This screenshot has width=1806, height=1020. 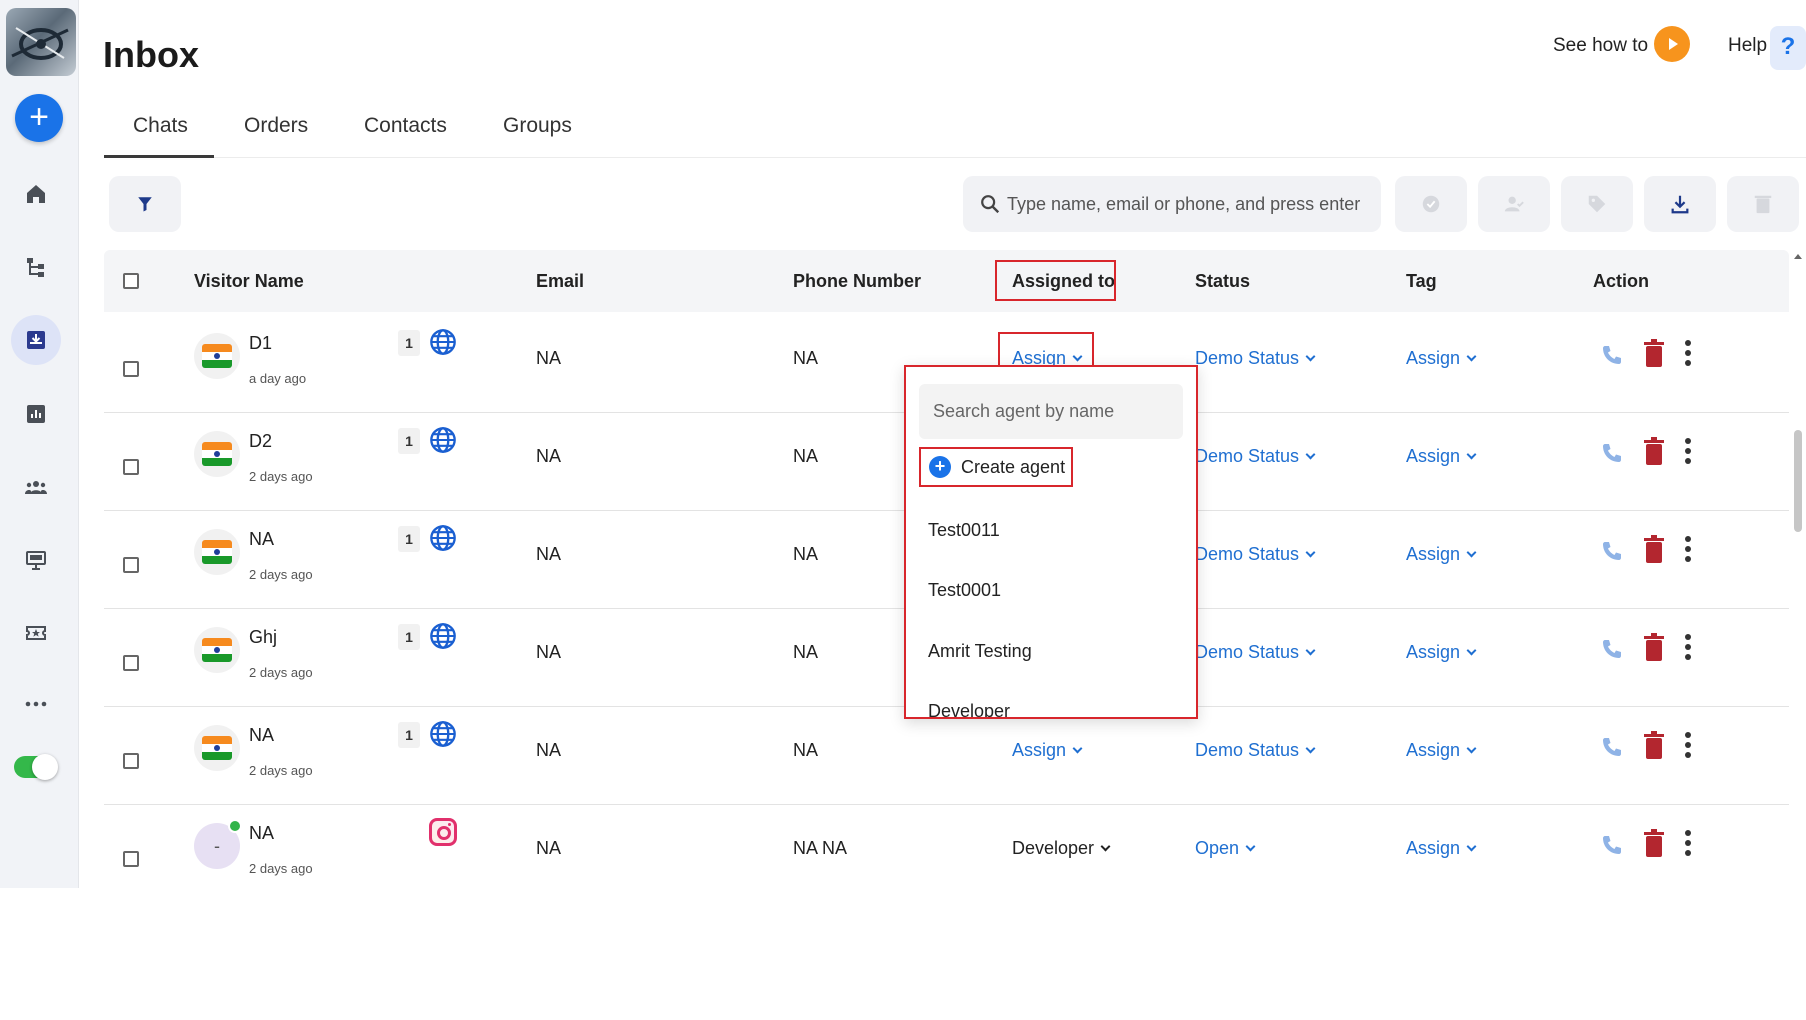 What do you see at coordinates (145, 204) in the screenshot?
I see `filter-button` at bounding box center [145, 204].